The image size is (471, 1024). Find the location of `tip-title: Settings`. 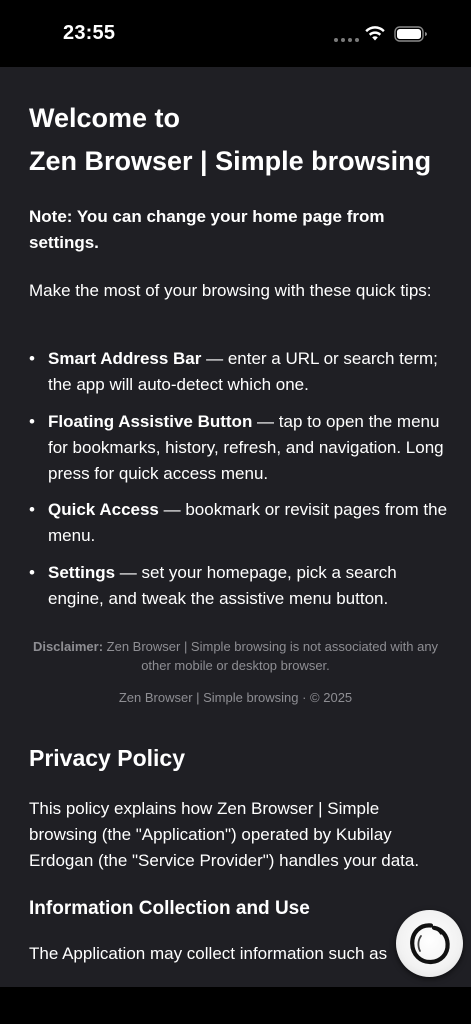

tip-title: Settings is located at coordinates (82, 572).